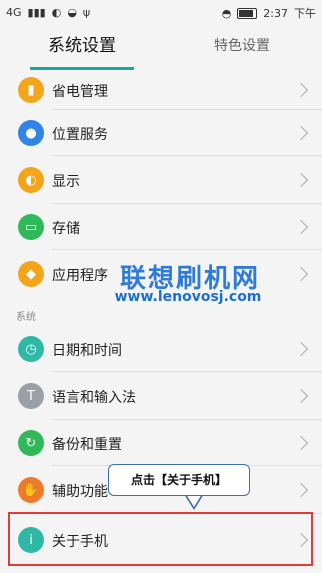 The image size is (322, 573). I want to click on wechat-icon: ◐, so click(56, 12).